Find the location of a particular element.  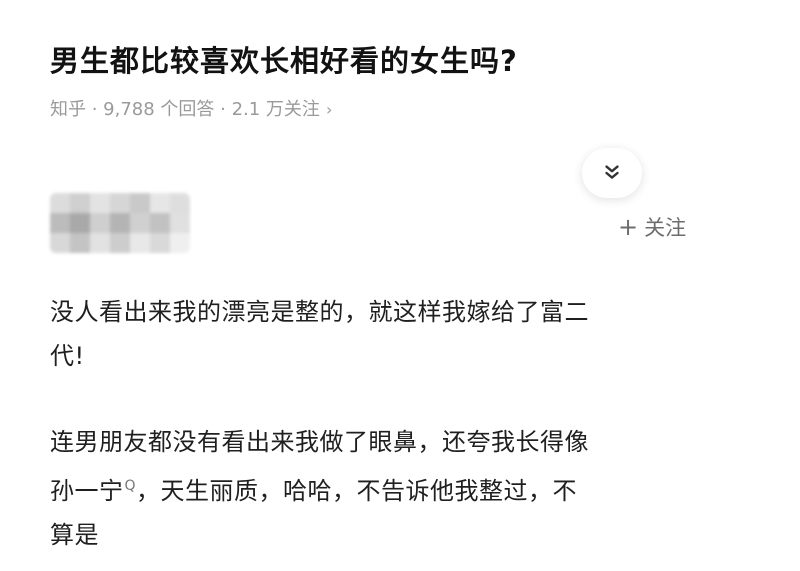

follow-button: + 关注 is located at coordinates (652, 227).